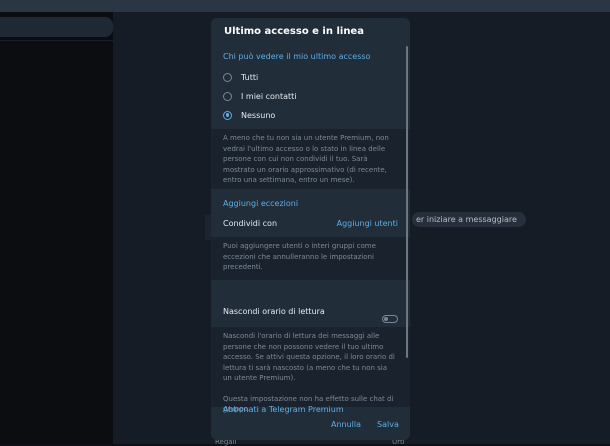 Image resolution: width=610 pixels, height=446 pixels. What do you see at coordinates (386, 319) in the screenshot?
I see `toggle-knob` at bounding box center [386, 319].